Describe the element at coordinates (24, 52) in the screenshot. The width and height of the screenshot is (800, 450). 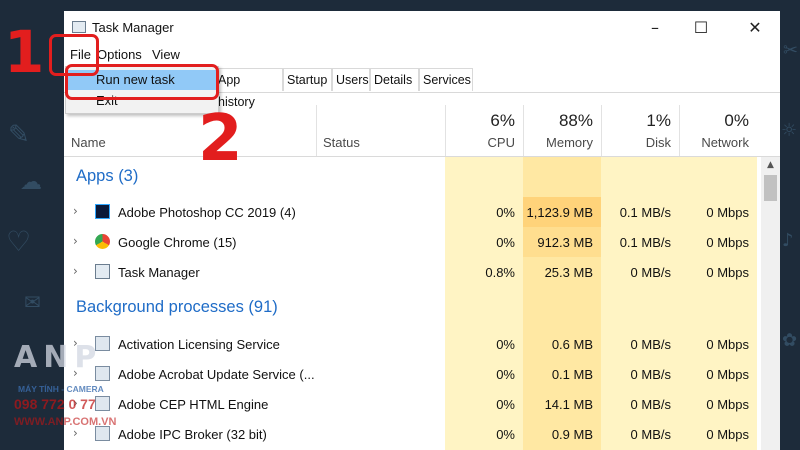
I see `step-1-annotation: 1` at that location.